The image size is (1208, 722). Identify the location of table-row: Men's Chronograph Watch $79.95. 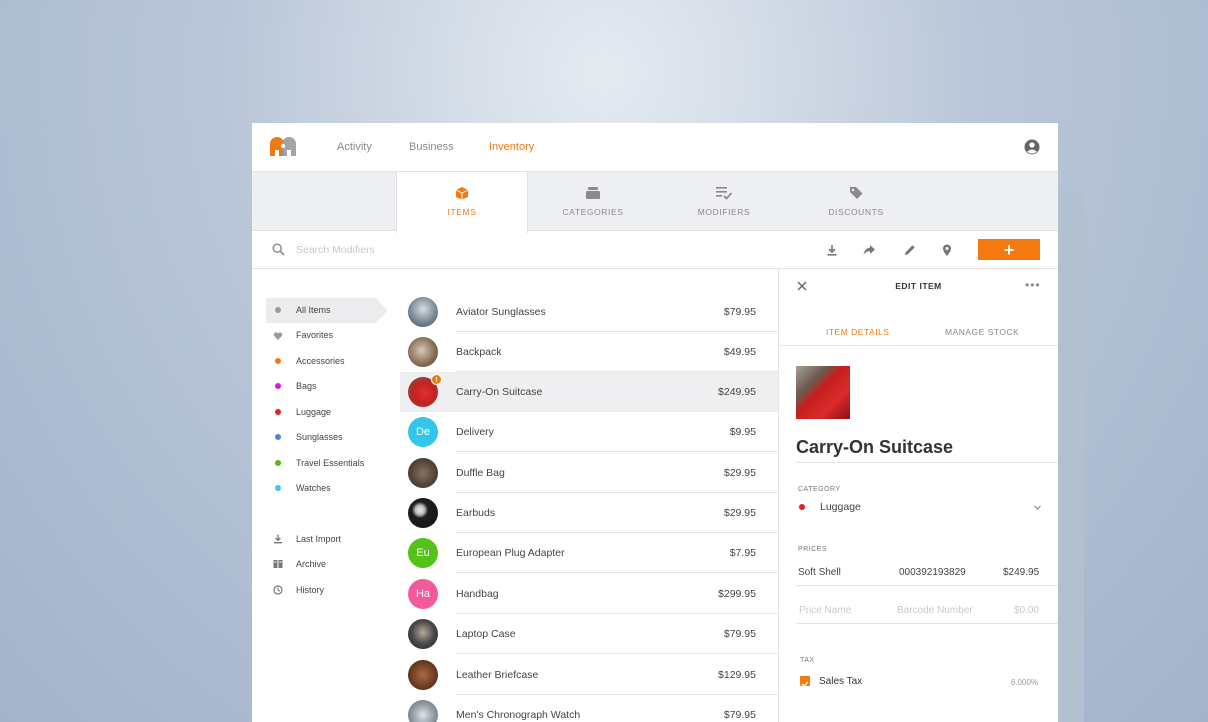
(589, 708).